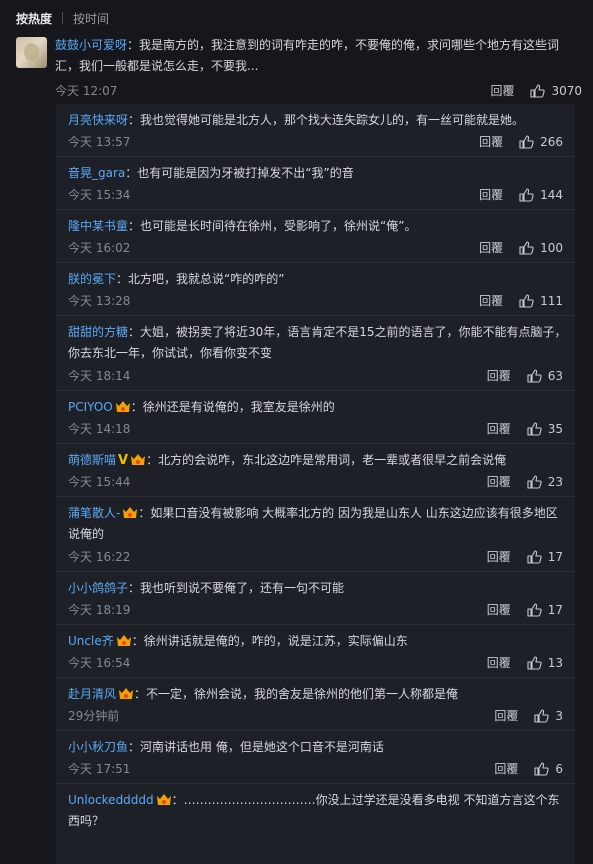 The width and height of the screenshot is (593, 864). What do you see at coordinates (555, 609) in the screenshot?
I see `like-count: 17` at bounding box center [555, 609].